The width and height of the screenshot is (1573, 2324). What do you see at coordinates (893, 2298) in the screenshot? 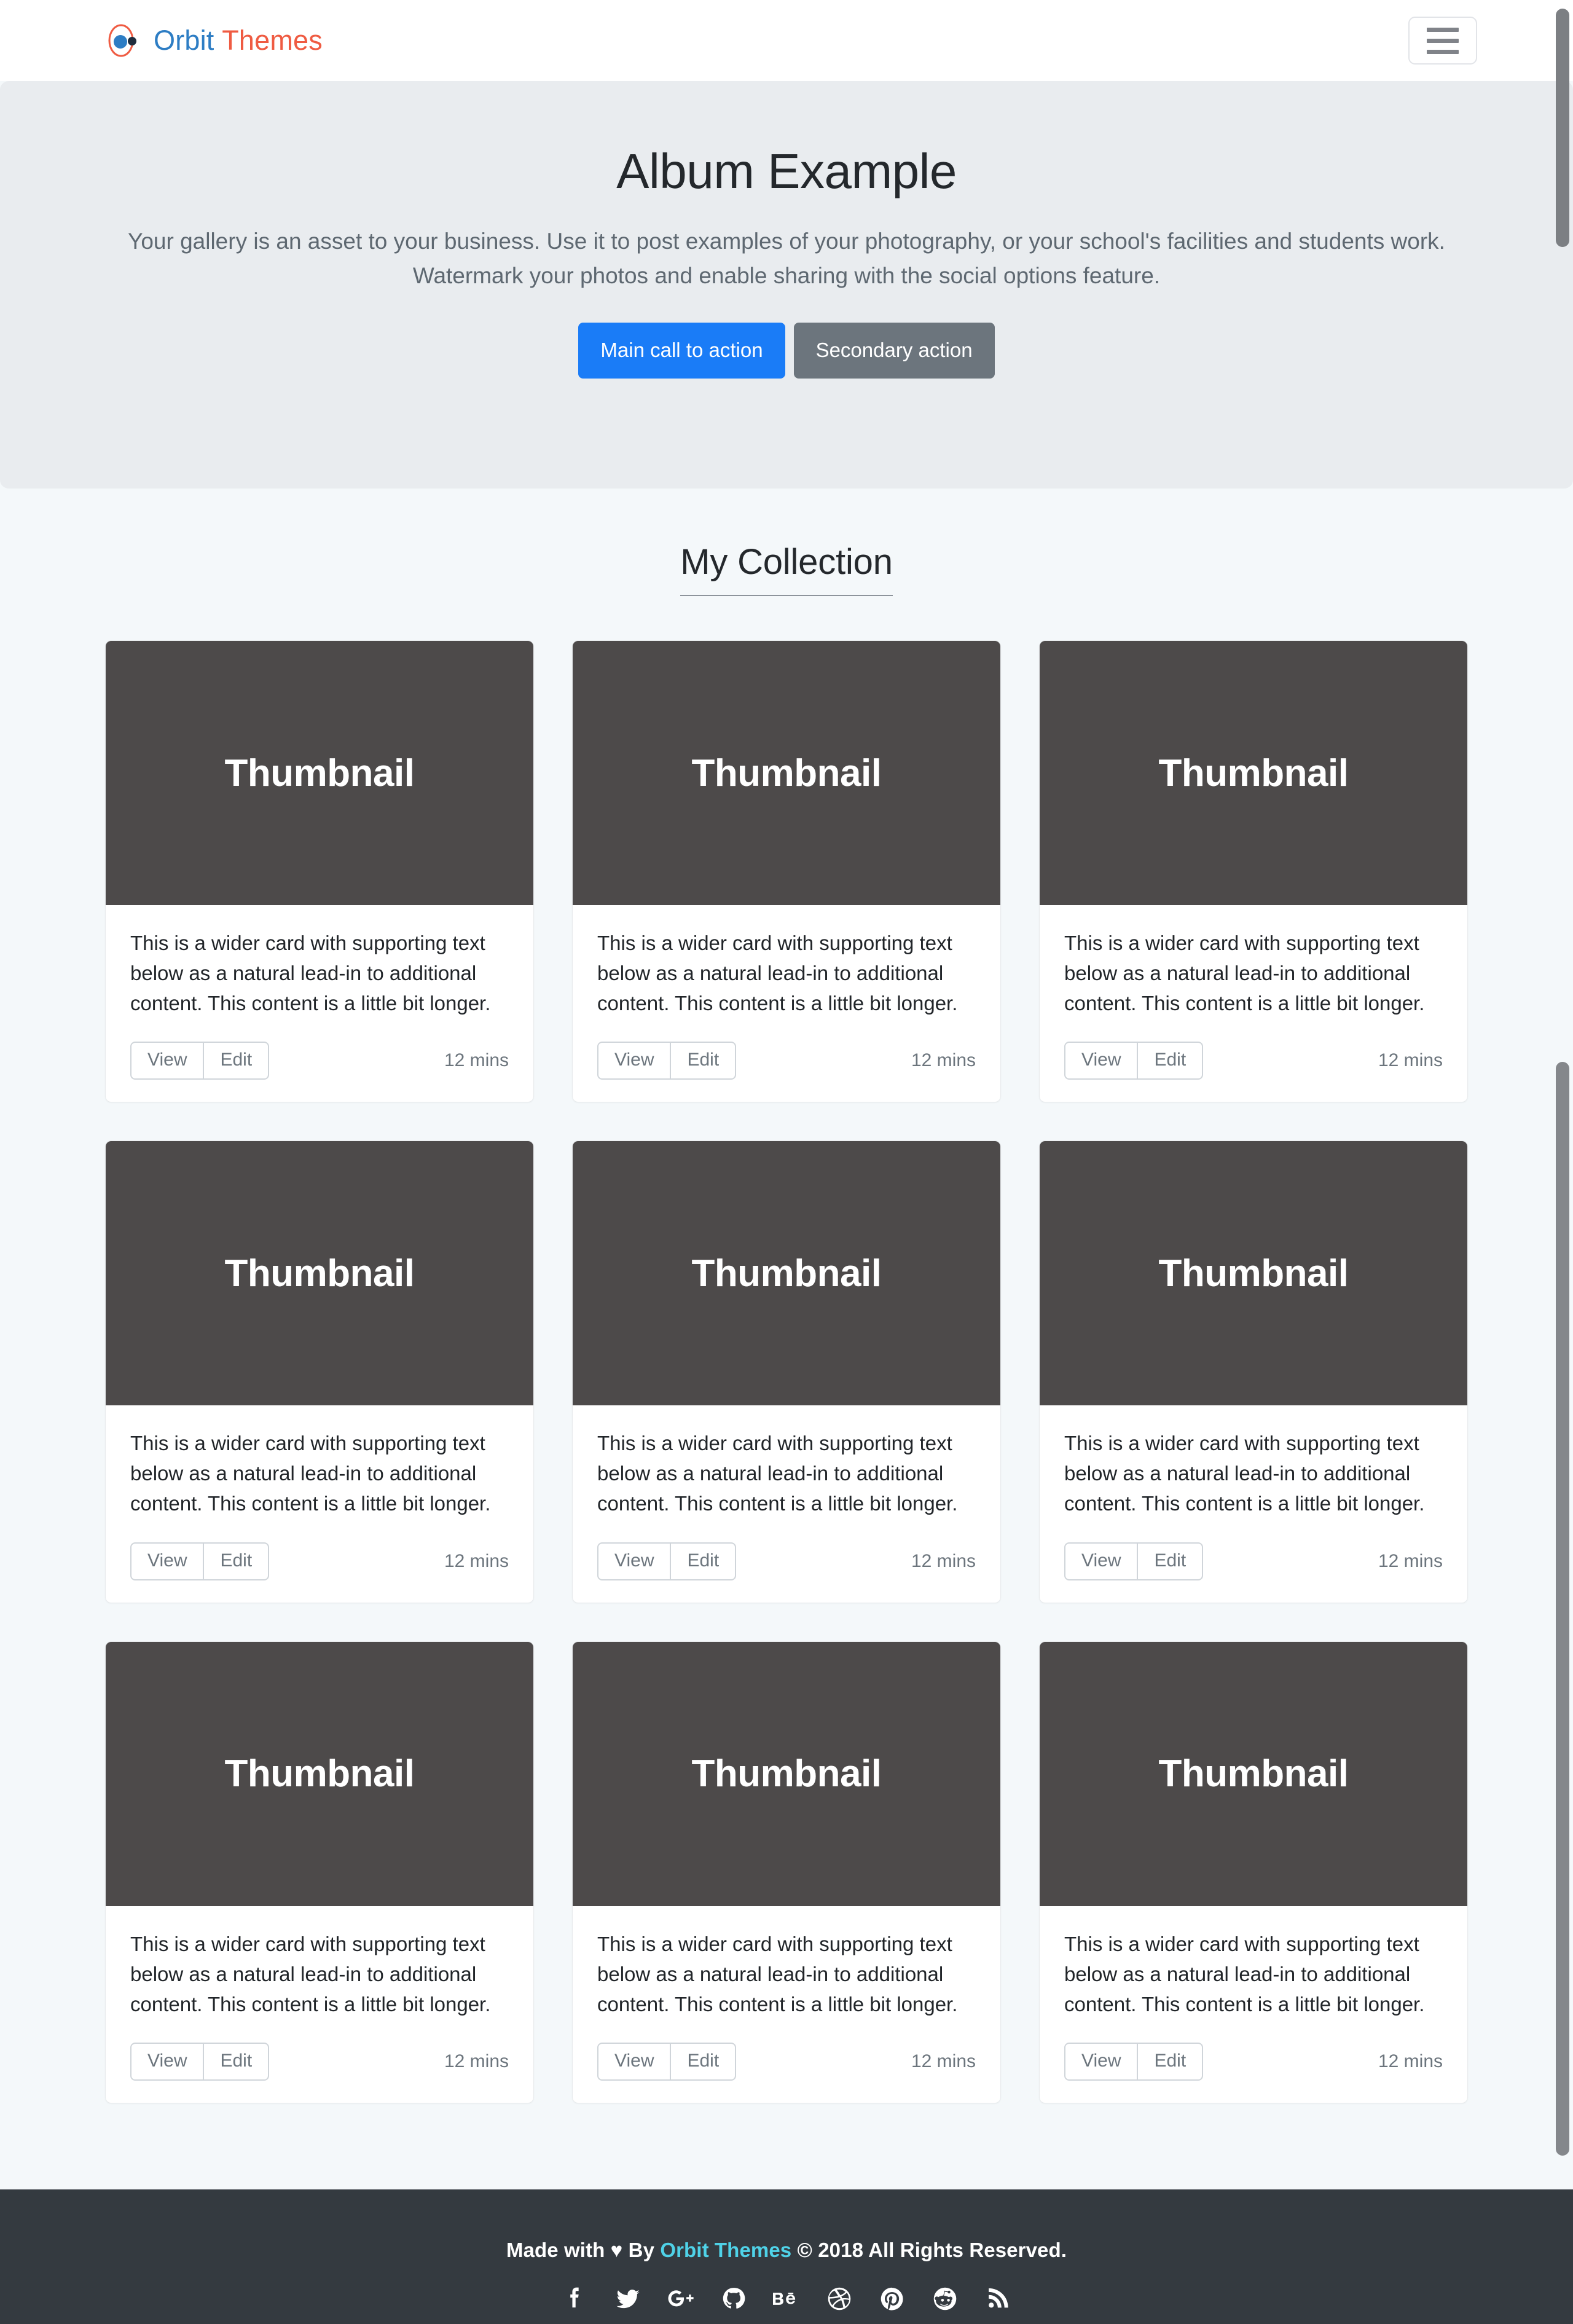
I see `pinterest-icon` at bounding box center [893, 2298].